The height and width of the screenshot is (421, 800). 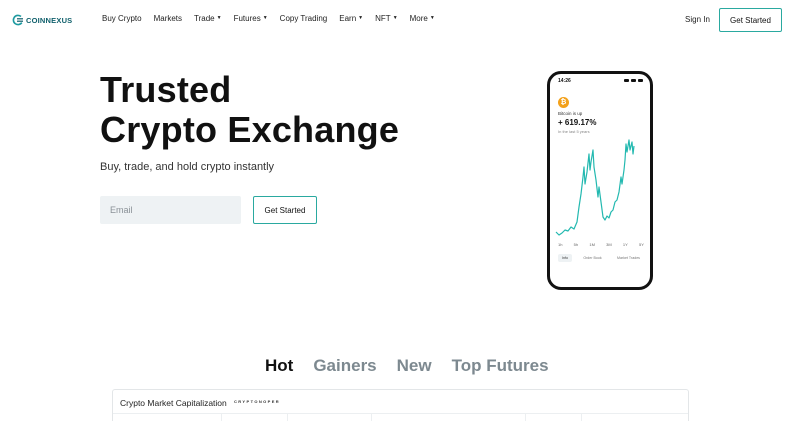 I want to click on market-cap-title: Crypto Market Capitalization, so click(x=173, y=403).